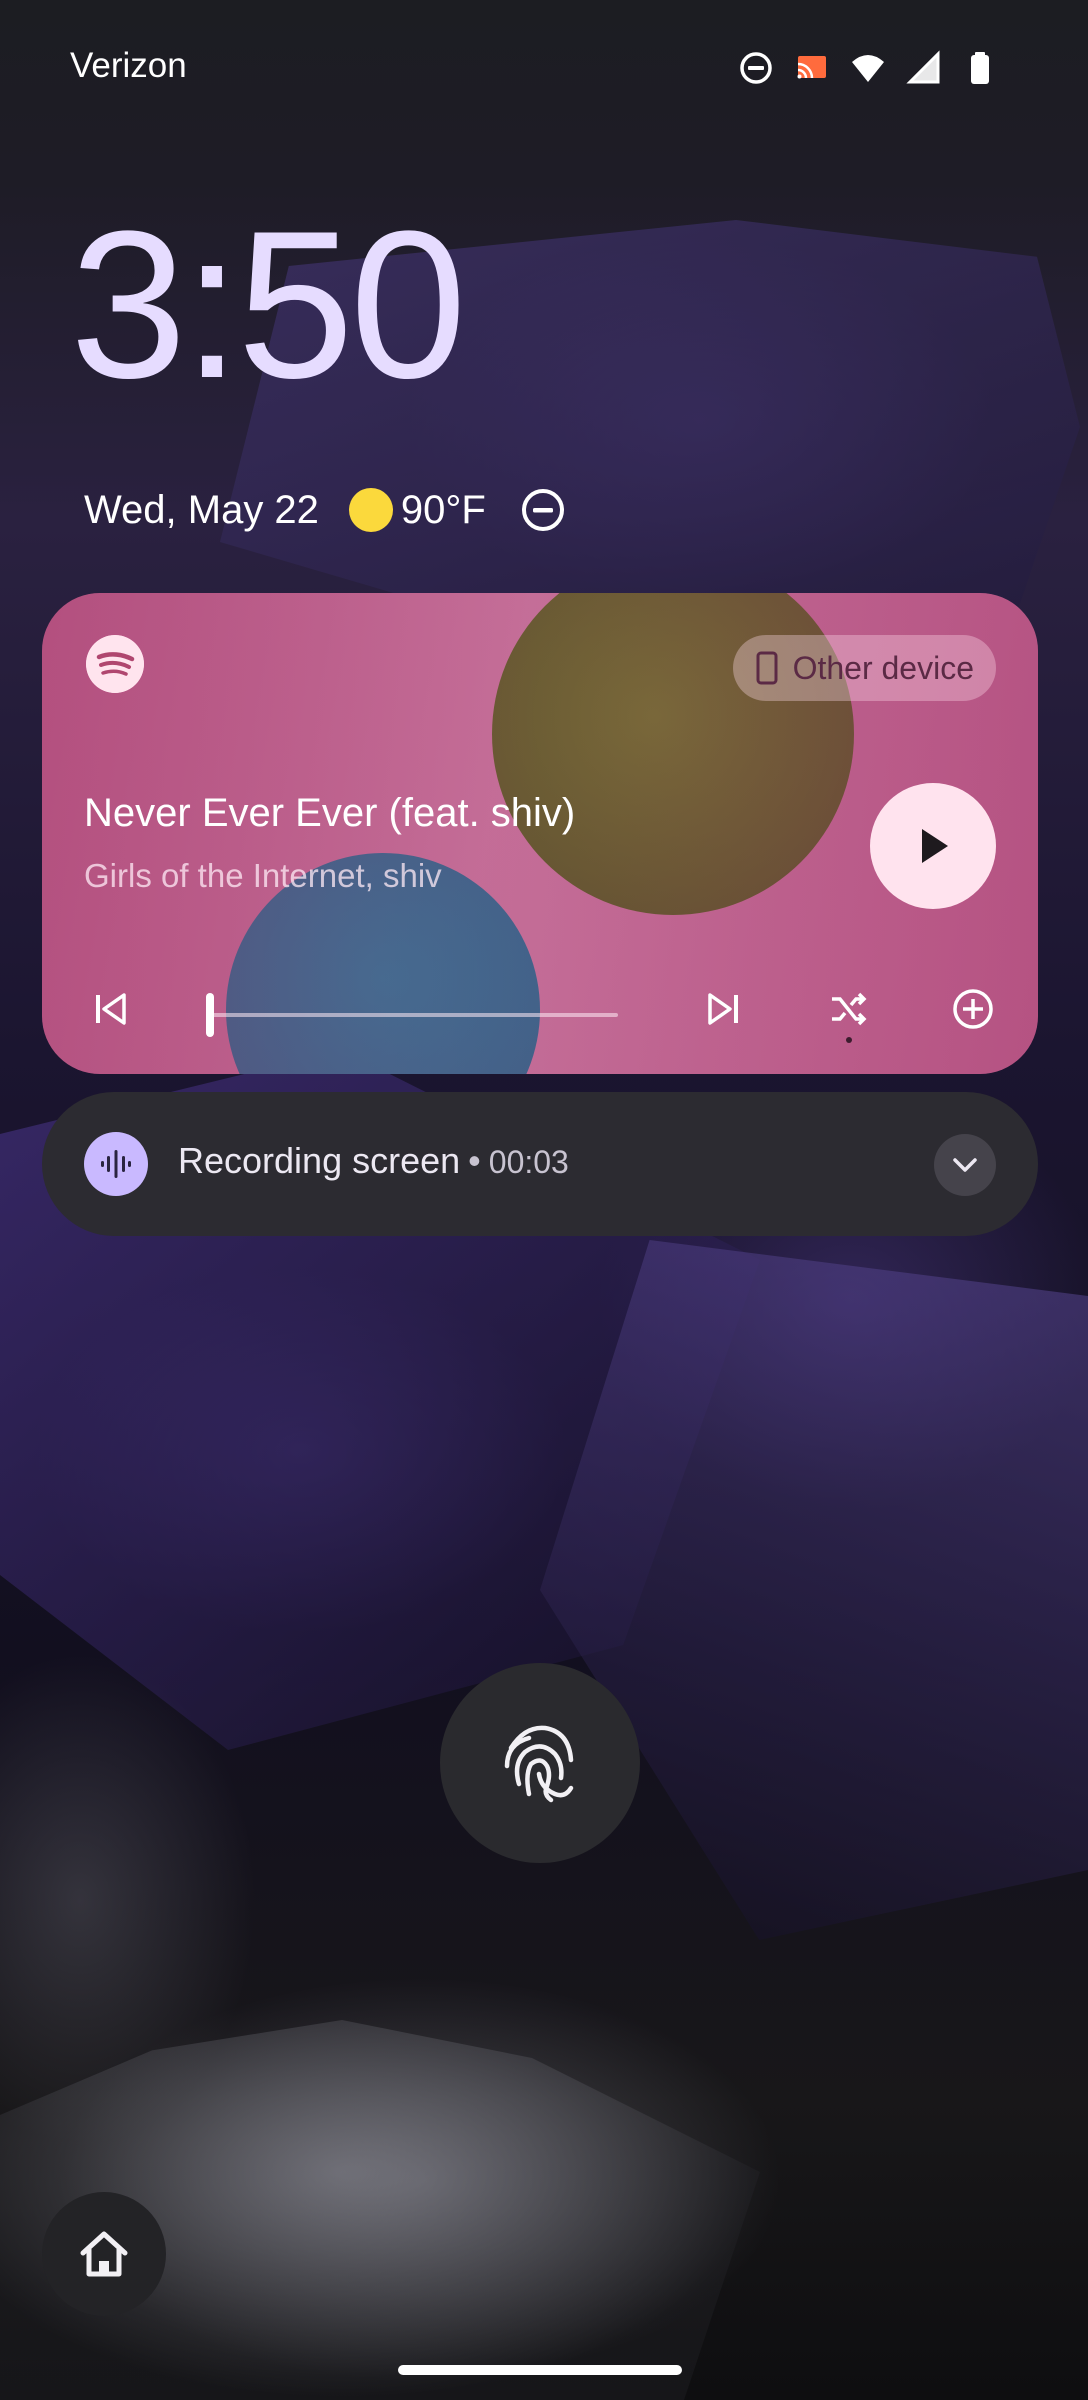 This screenshot has width=1088, height=2400. I want to click on expand-button, so click(965, 1165).